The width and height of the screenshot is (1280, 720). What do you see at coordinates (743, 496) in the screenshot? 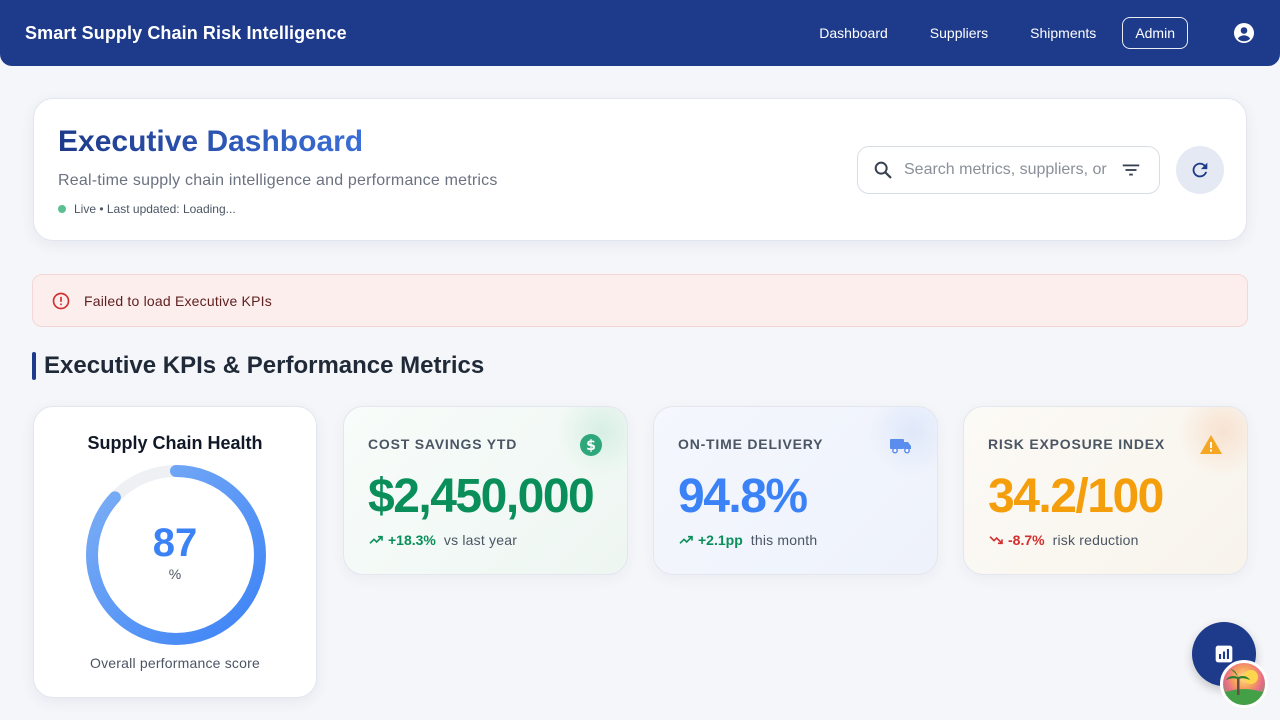
I see `kpi-value: 94.8%` at bounding box center [743, 496].